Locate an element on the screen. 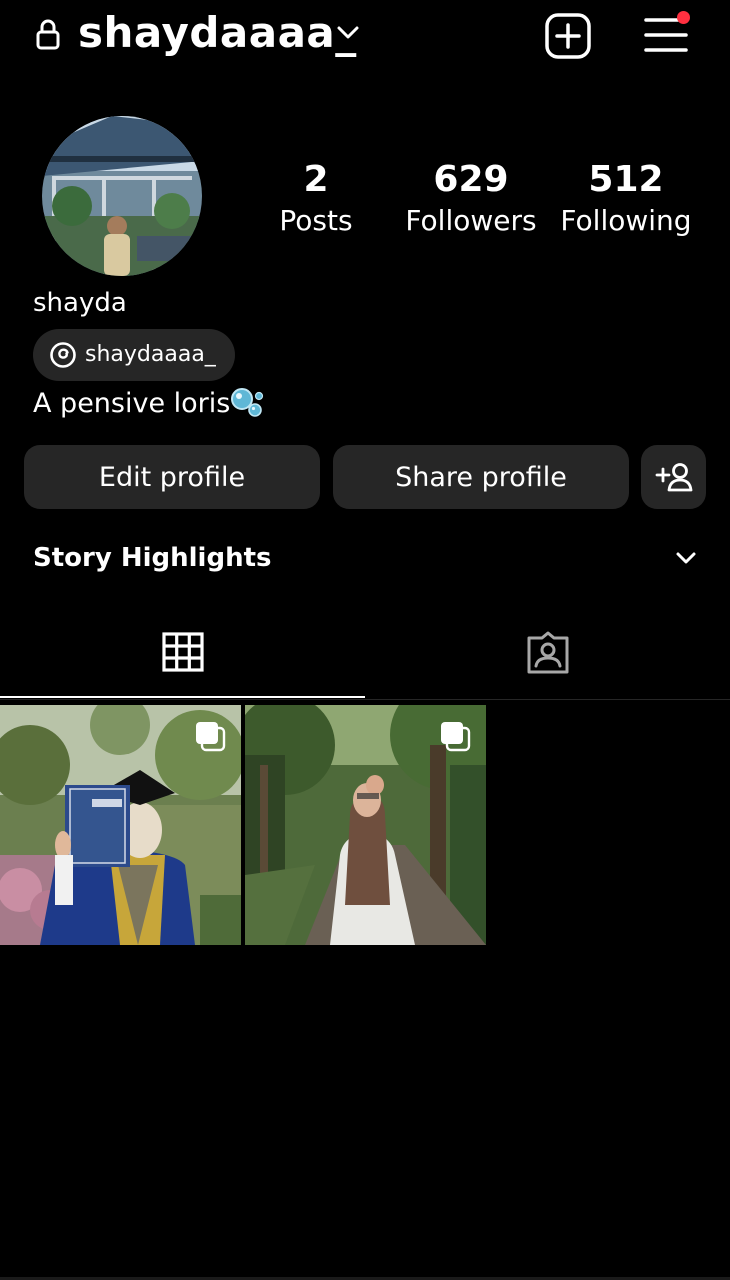 The height and width of the screenshot is (1280, 730). top-bar: shaydaaaa_ is located at coordinates (365, 36).